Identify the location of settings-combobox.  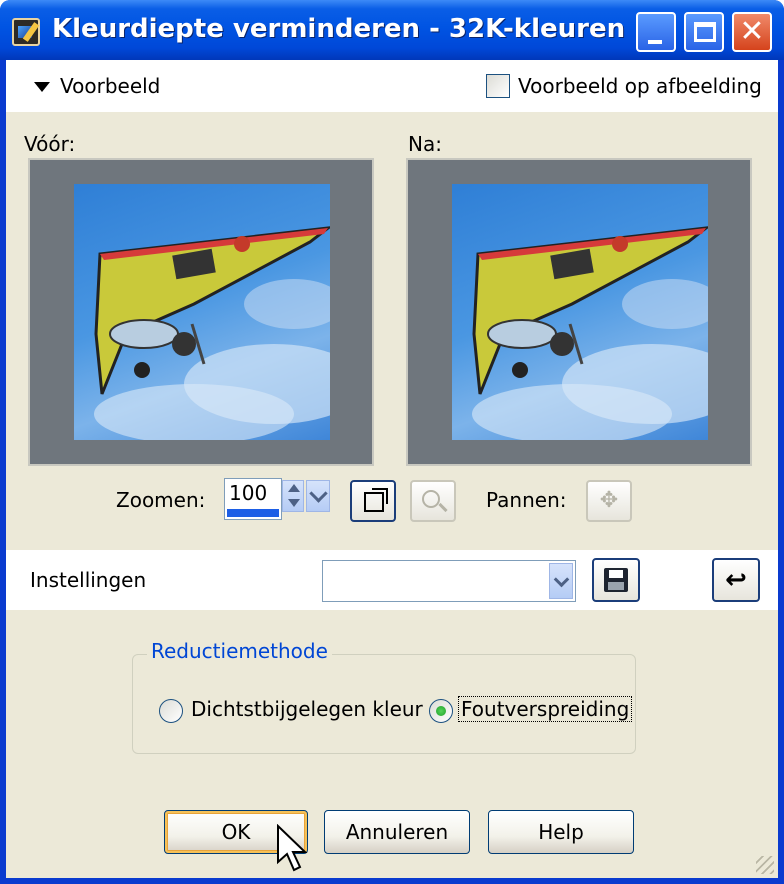
(449, 581).